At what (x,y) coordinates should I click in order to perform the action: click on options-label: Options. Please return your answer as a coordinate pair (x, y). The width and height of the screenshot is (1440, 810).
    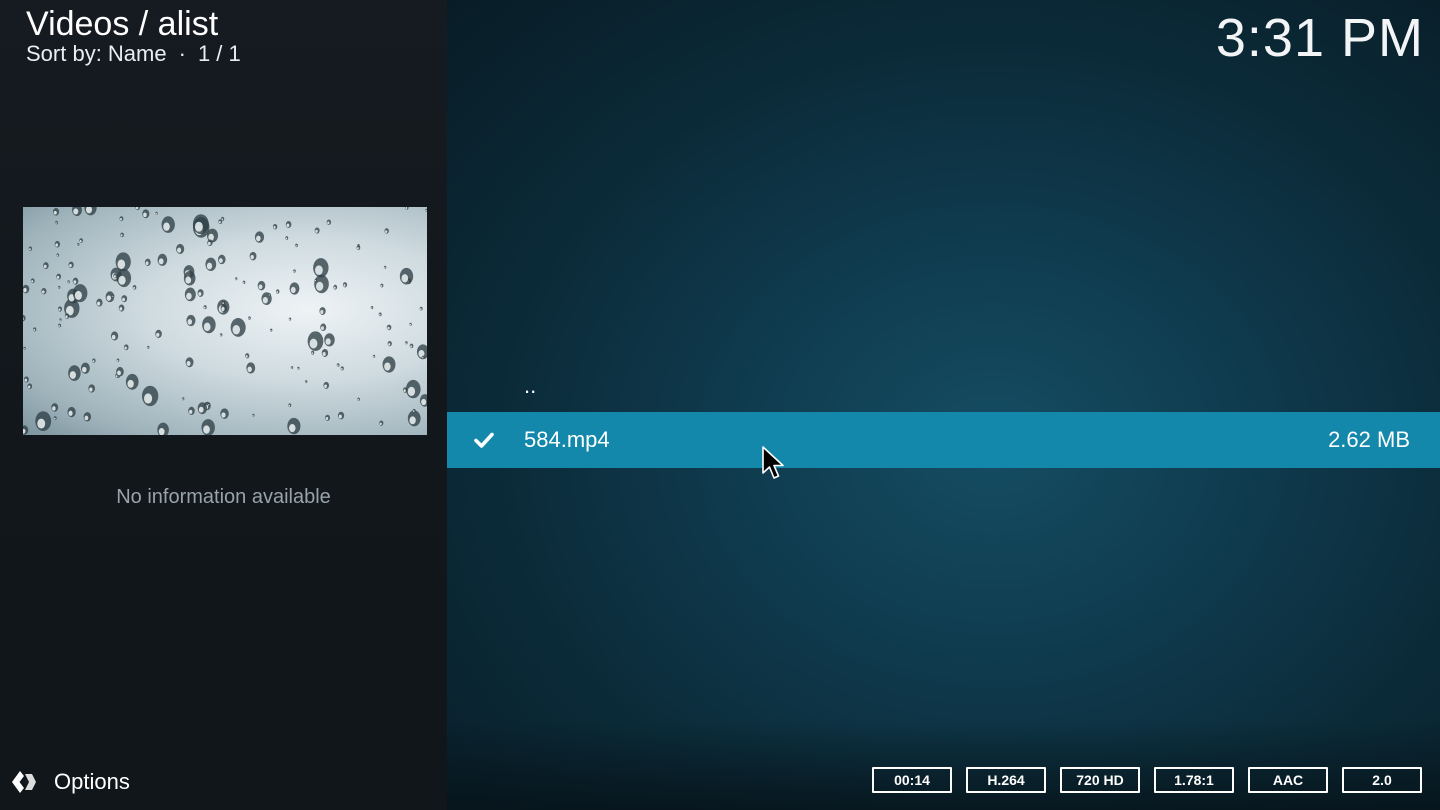
    Looking at the image, I should click on (92, 781).